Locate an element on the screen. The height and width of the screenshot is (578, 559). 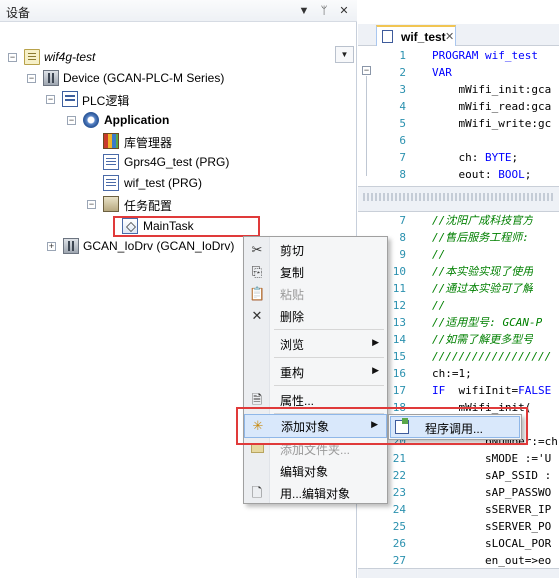
menu-item-add-object: ✳ 添加对象 ▶ is located at coordinates (315, 426).